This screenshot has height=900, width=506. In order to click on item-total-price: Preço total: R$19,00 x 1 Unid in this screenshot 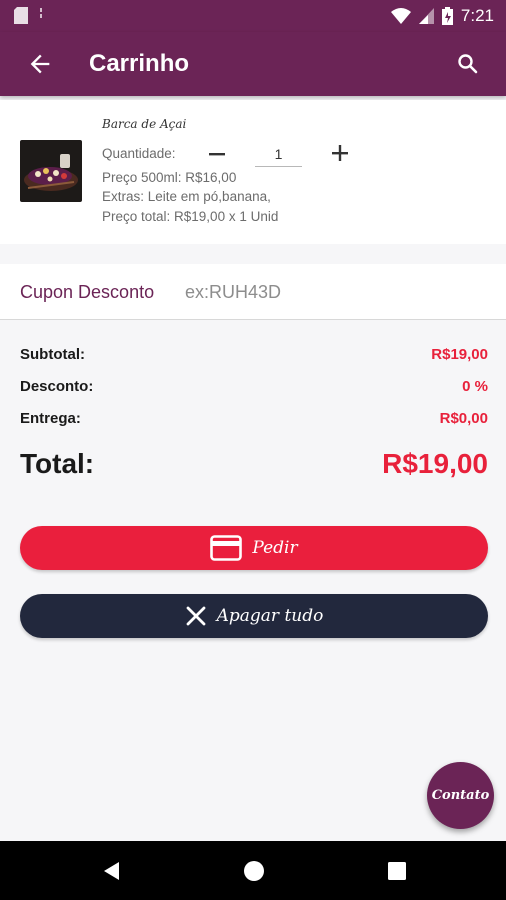, I will do `click(190, 216)`.